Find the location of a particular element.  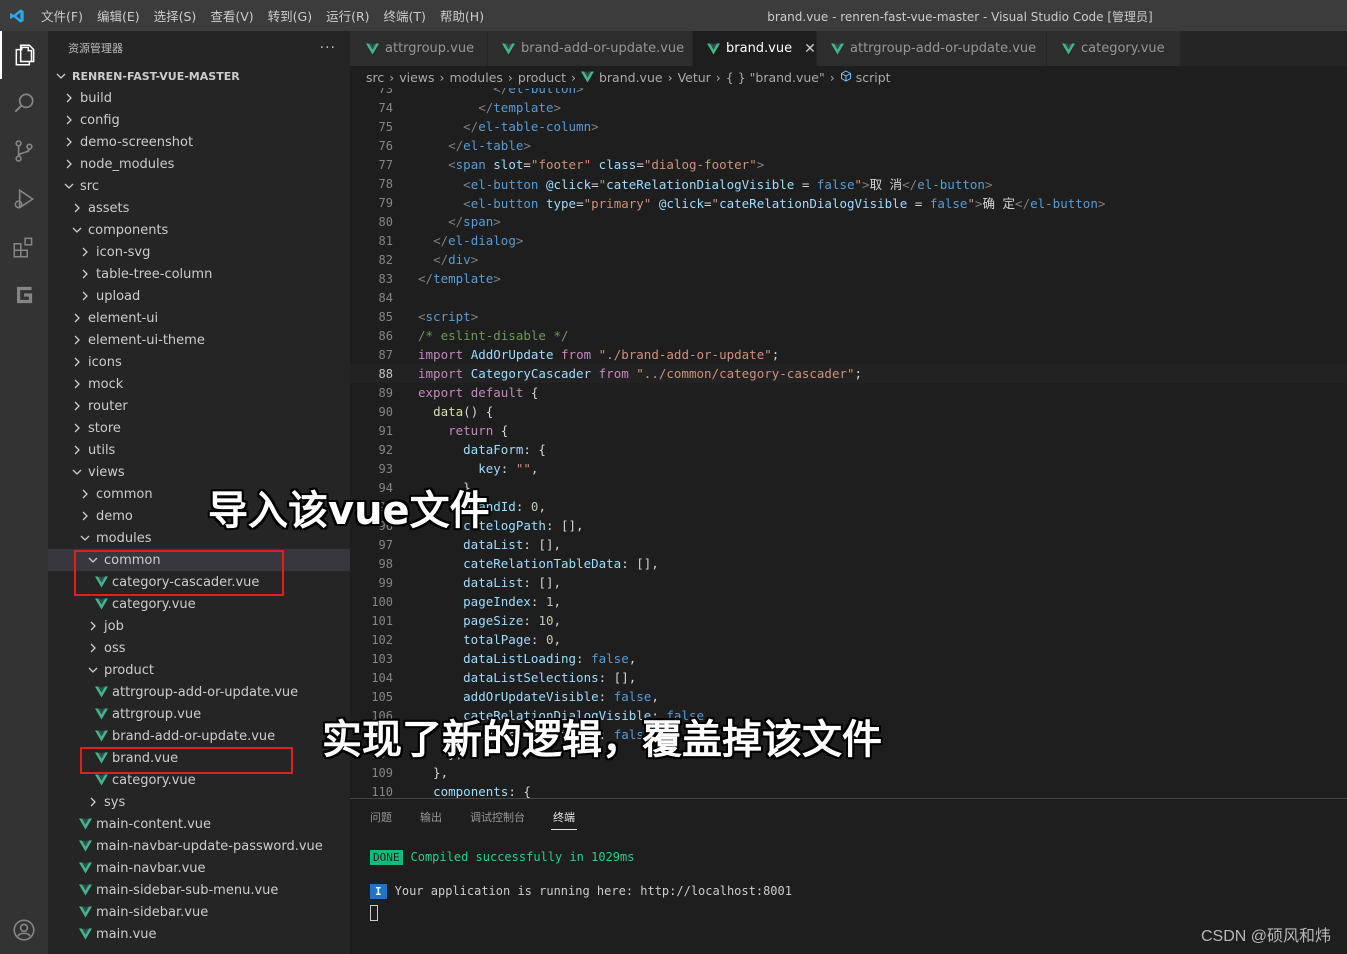

folder-item: sys is located at coordinates (199, 802).